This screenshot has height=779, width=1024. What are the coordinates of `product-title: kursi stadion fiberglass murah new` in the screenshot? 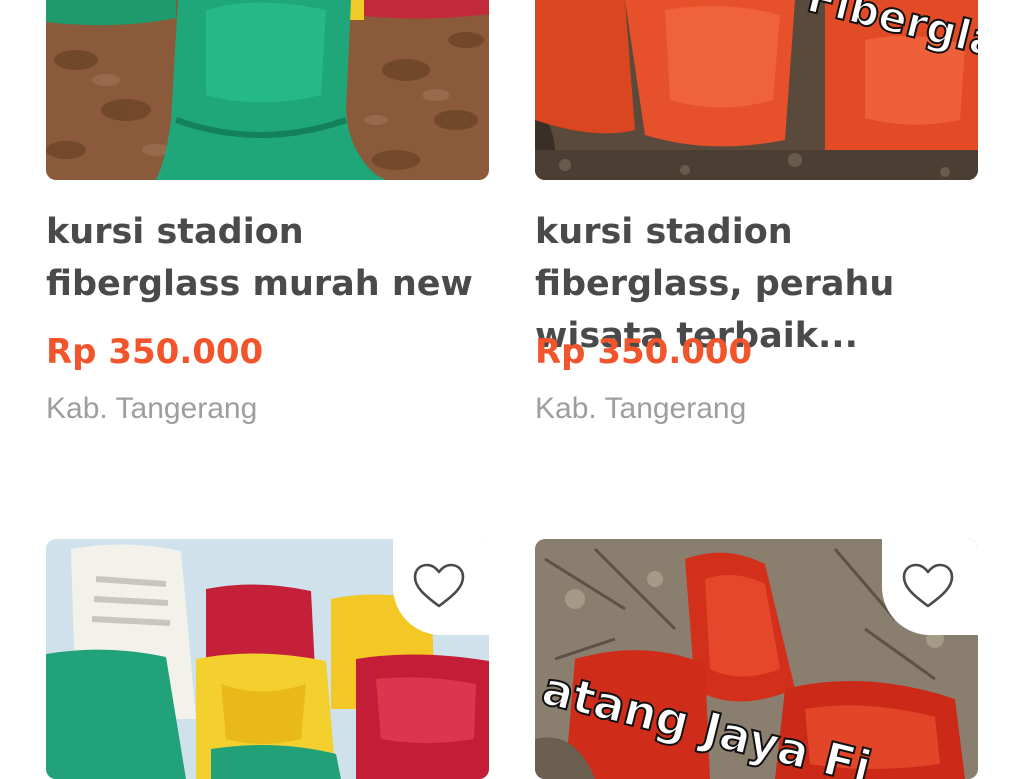 It's located at (267, 258).